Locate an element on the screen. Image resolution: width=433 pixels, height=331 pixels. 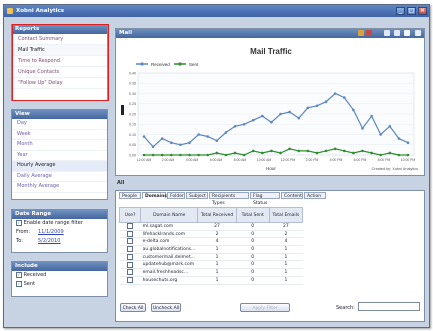
apply-filter-button: Apply Filter is located at coordinates (265, 307).